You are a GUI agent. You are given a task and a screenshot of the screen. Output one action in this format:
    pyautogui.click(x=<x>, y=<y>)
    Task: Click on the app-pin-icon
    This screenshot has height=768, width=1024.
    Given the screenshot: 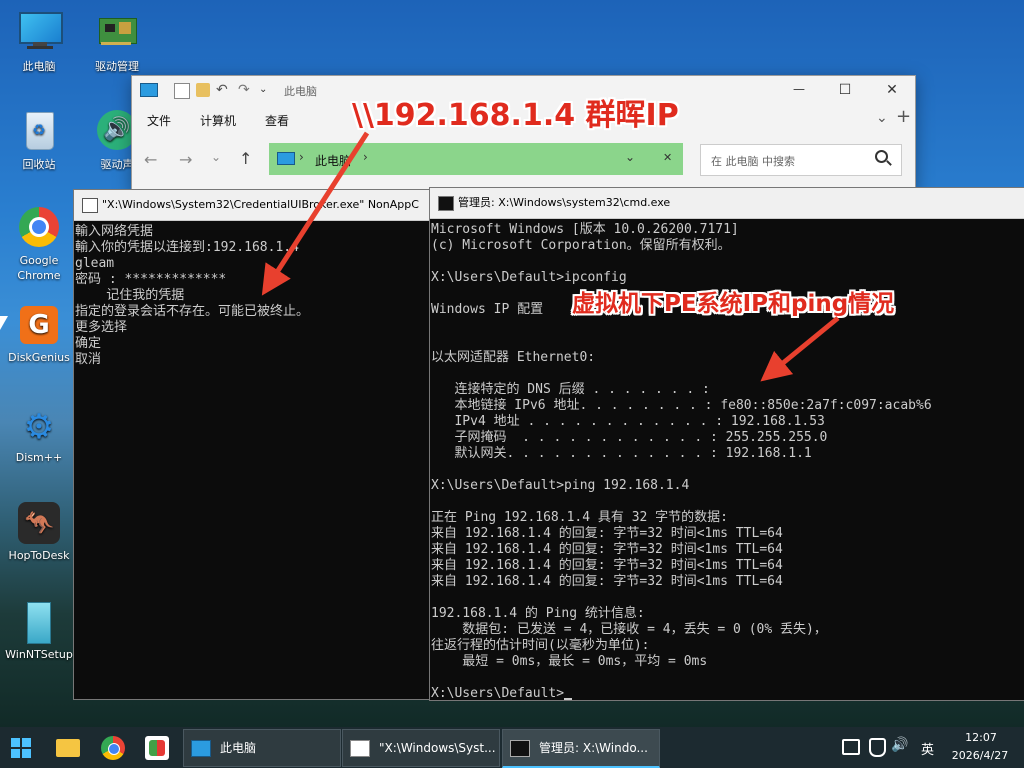 What is the action you would take?
    pyautogui.click(x=157, y=748)
    